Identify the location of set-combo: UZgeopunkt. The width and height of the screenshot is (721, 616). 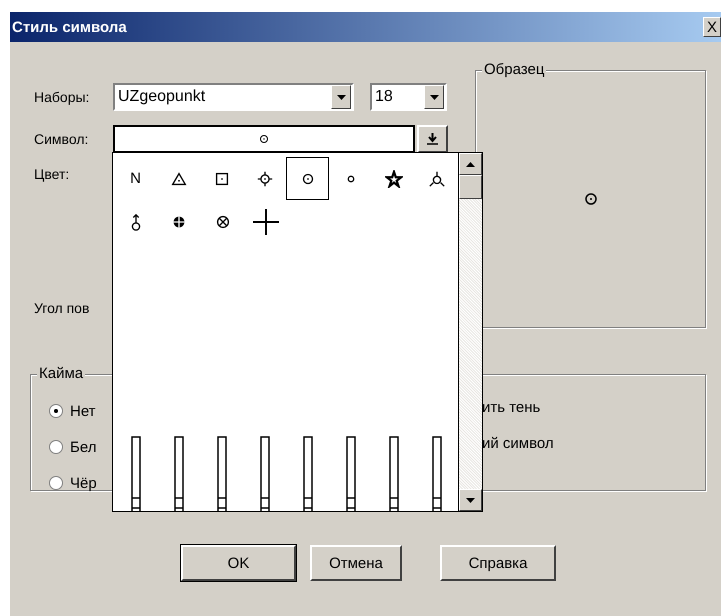
(233, 97).